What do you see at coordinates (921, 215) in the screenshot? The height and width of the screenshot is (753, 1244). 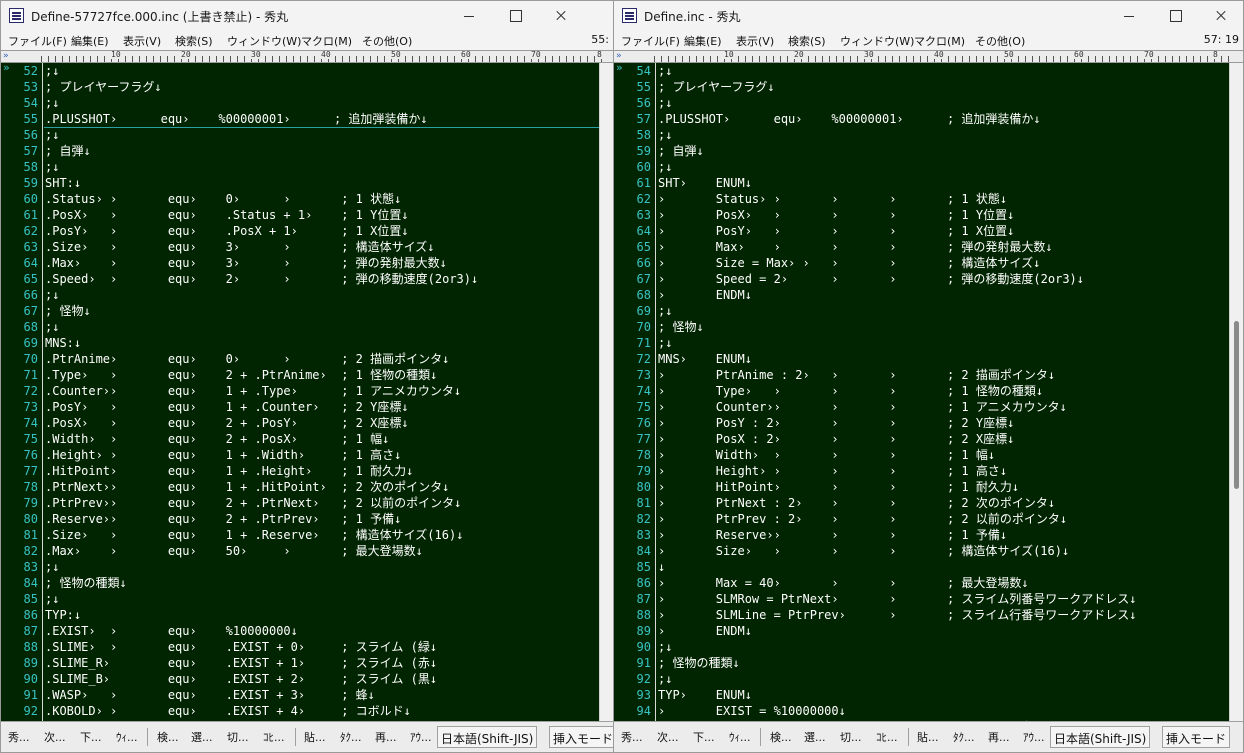 I see `code-line: 63 › PosX› › › › ; 1 Y位置↓` at bounding box center [921, 215].